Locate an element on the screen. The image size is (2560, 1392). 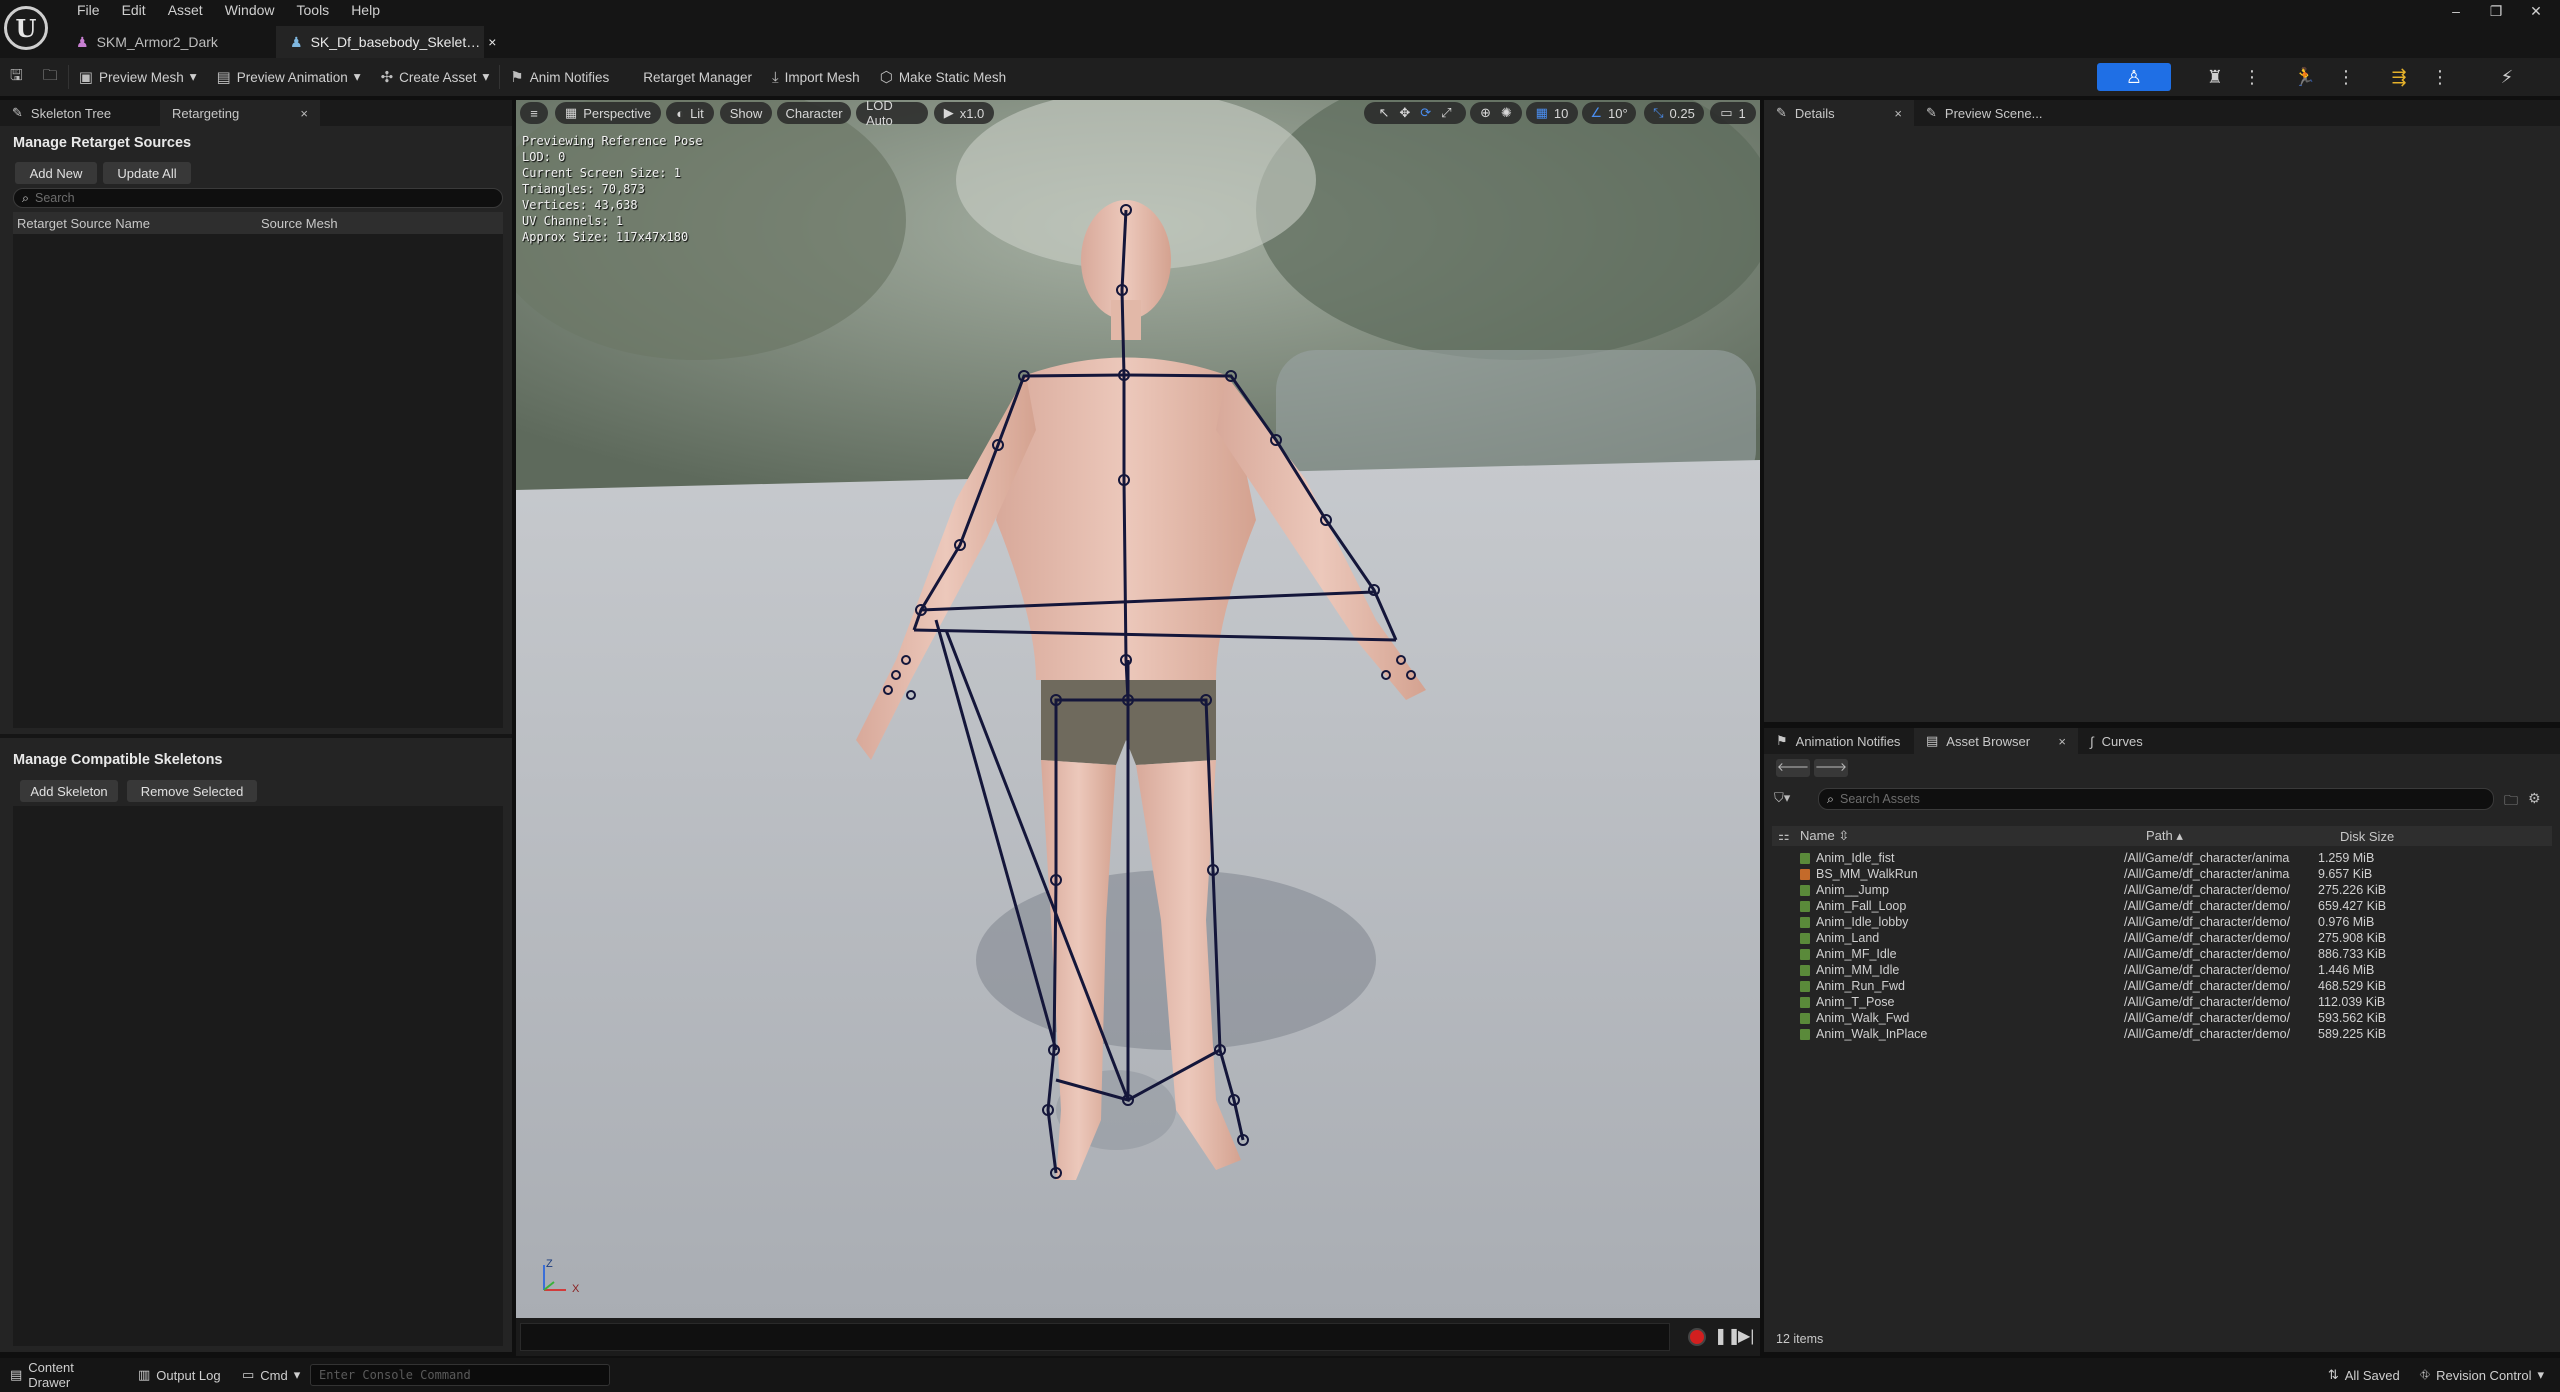
import-mesh-button: ⤓ Import Mesh is located at coordinates (816, 77).